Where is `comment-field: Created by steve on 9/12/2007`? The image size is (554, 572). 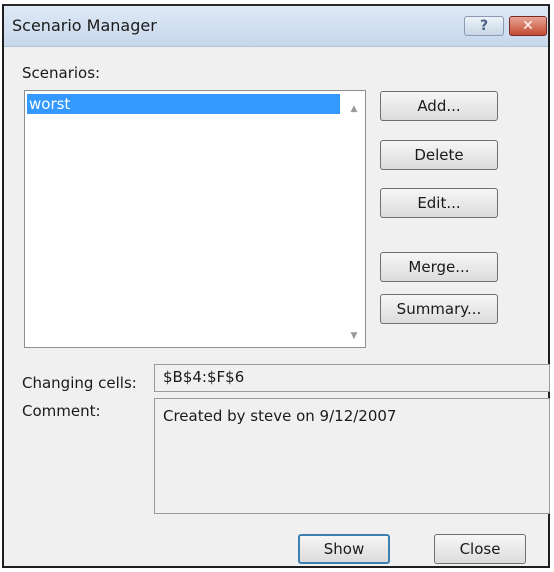 comment-field: Created by steve on 9/12/2007 is located at coordinates (352, 456).